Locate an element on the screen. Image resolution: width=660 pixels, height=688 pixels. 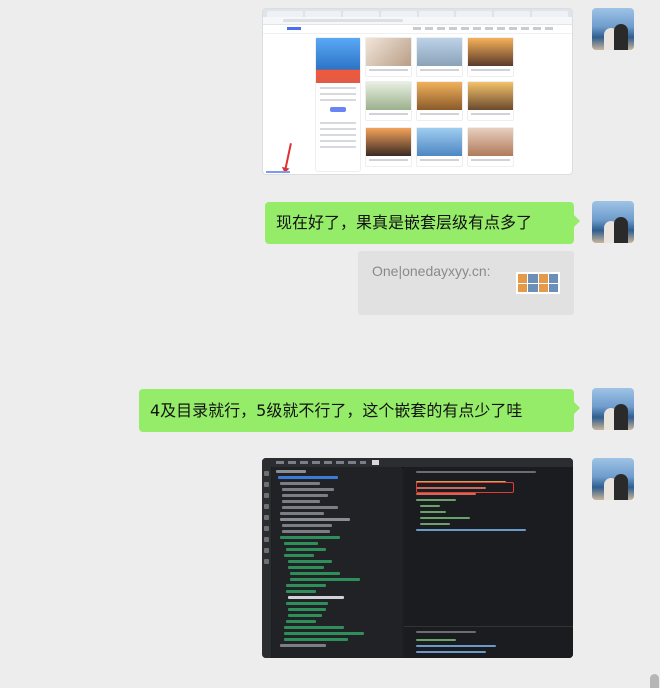
profile-card is located at coordinates (338, 104).